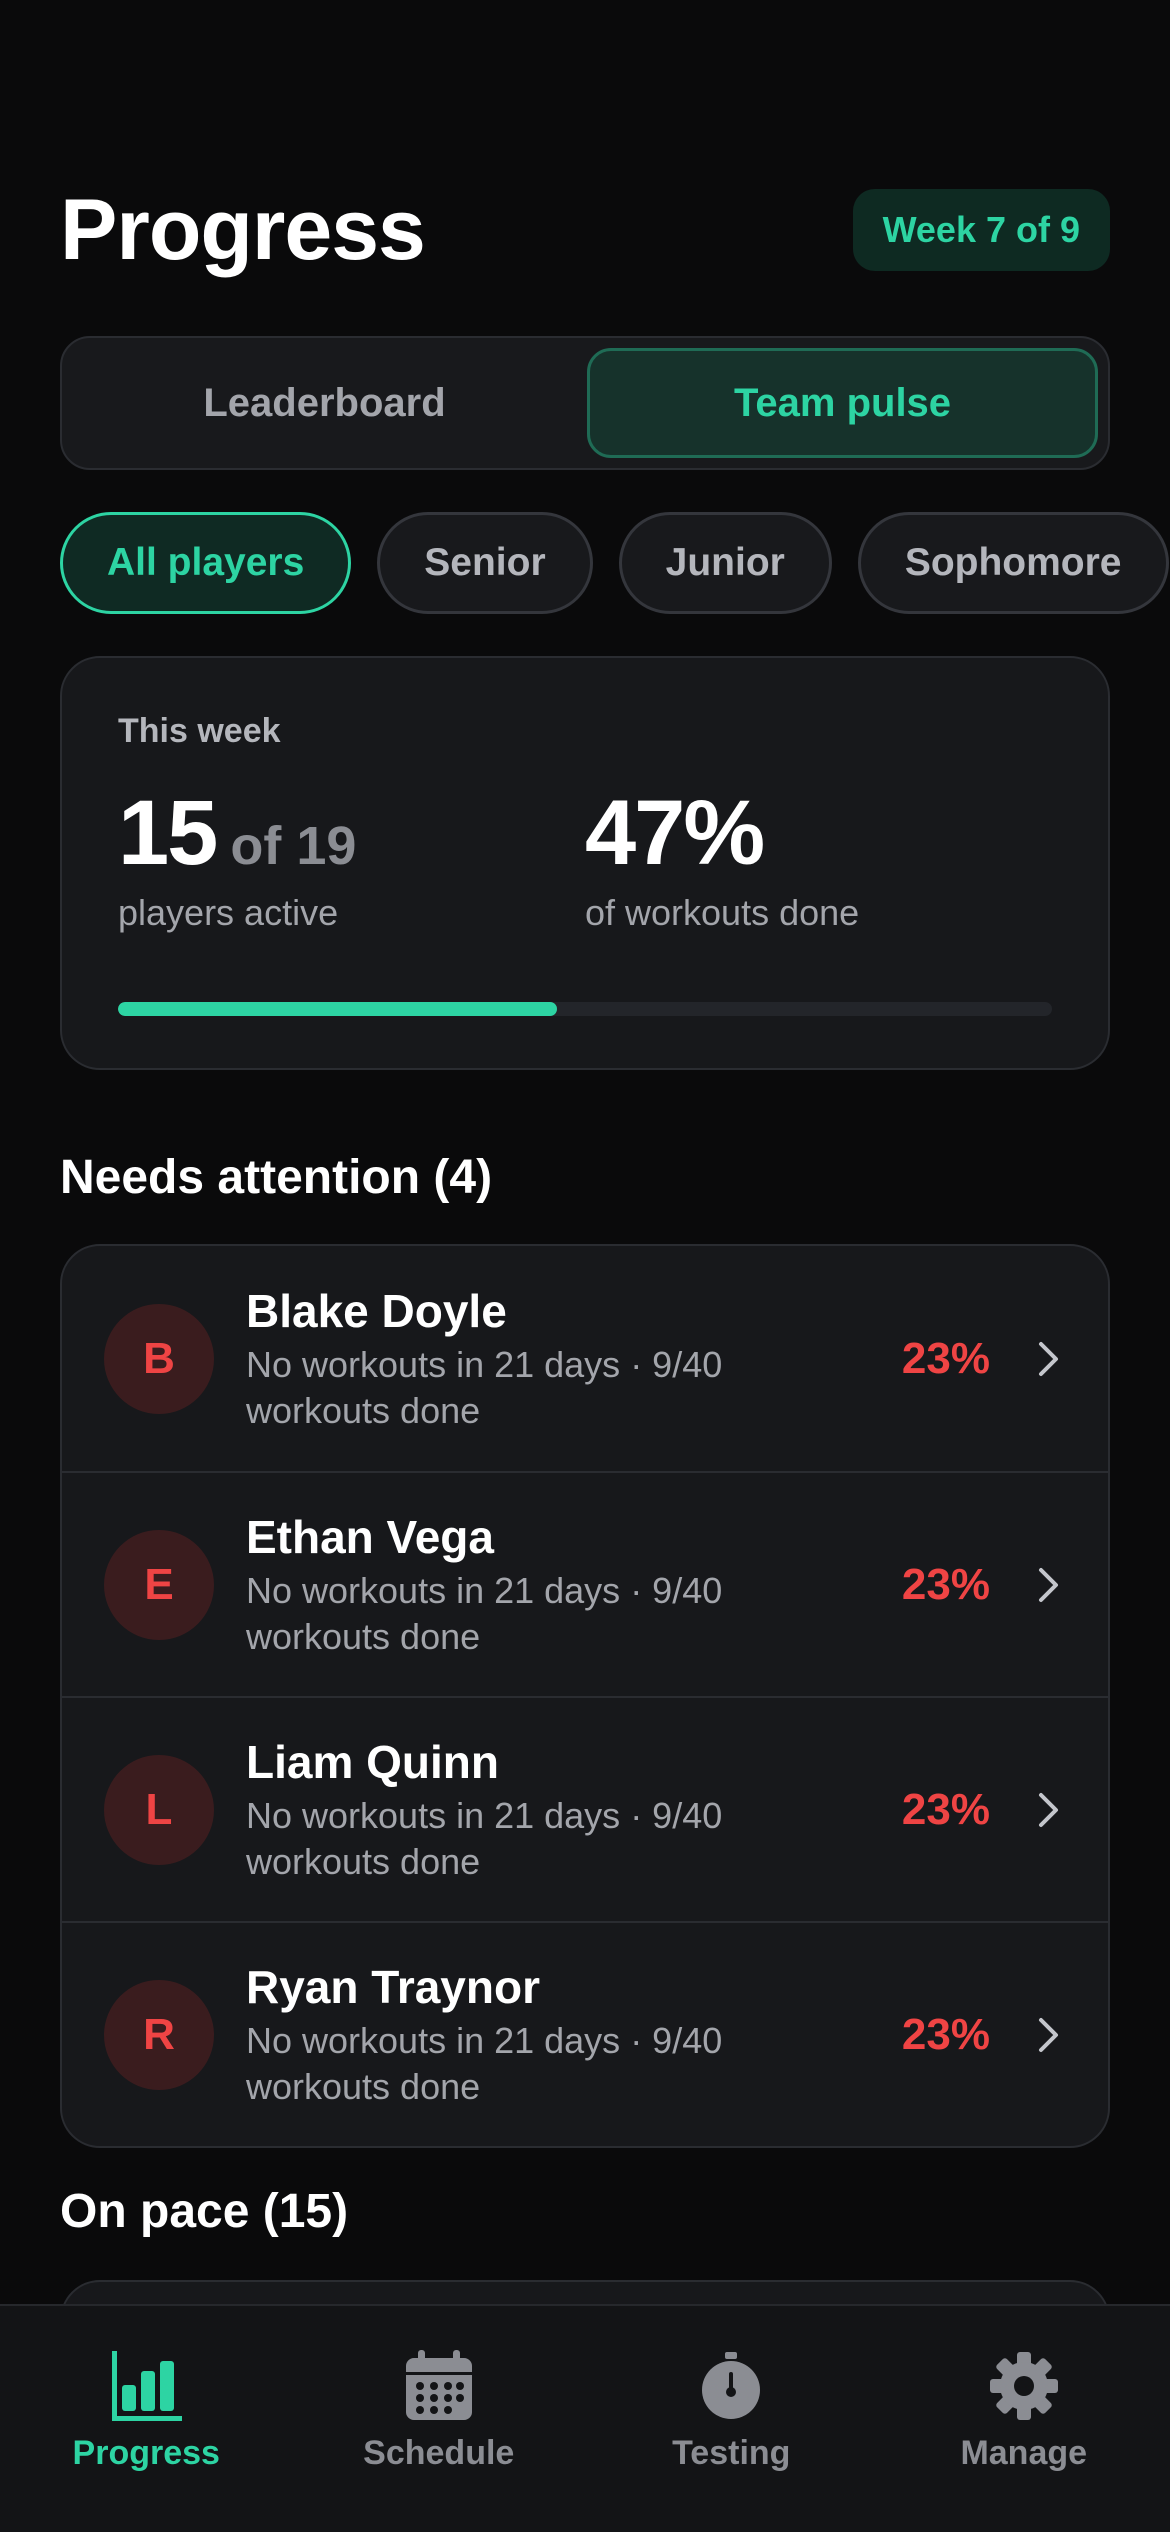 The height and width of the screenshot is (2532, 1170). I want to click on page-title: Progress, so click(243, 229).